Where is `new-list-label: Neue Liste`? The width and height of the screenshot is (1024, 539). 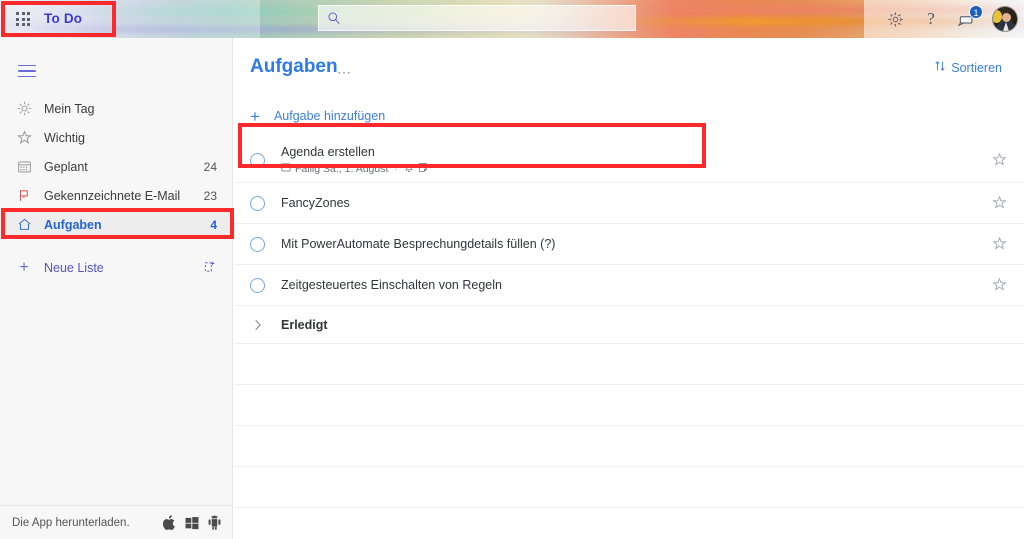 new-list-label: Neue Liste is located at coordinates (74, 268).